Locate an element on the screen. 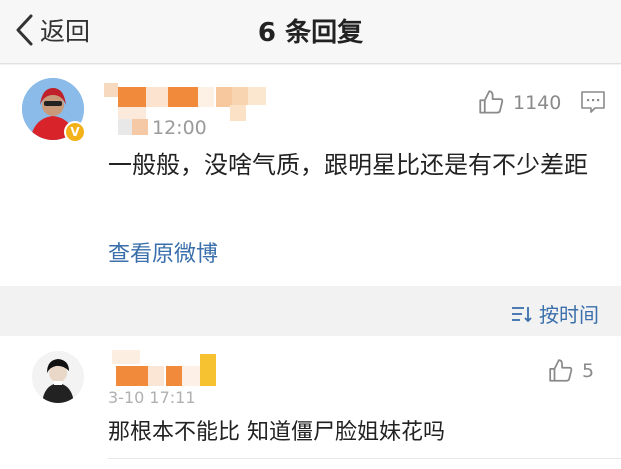  page-title: 6 条回复 is located at coordinates (310, 33).